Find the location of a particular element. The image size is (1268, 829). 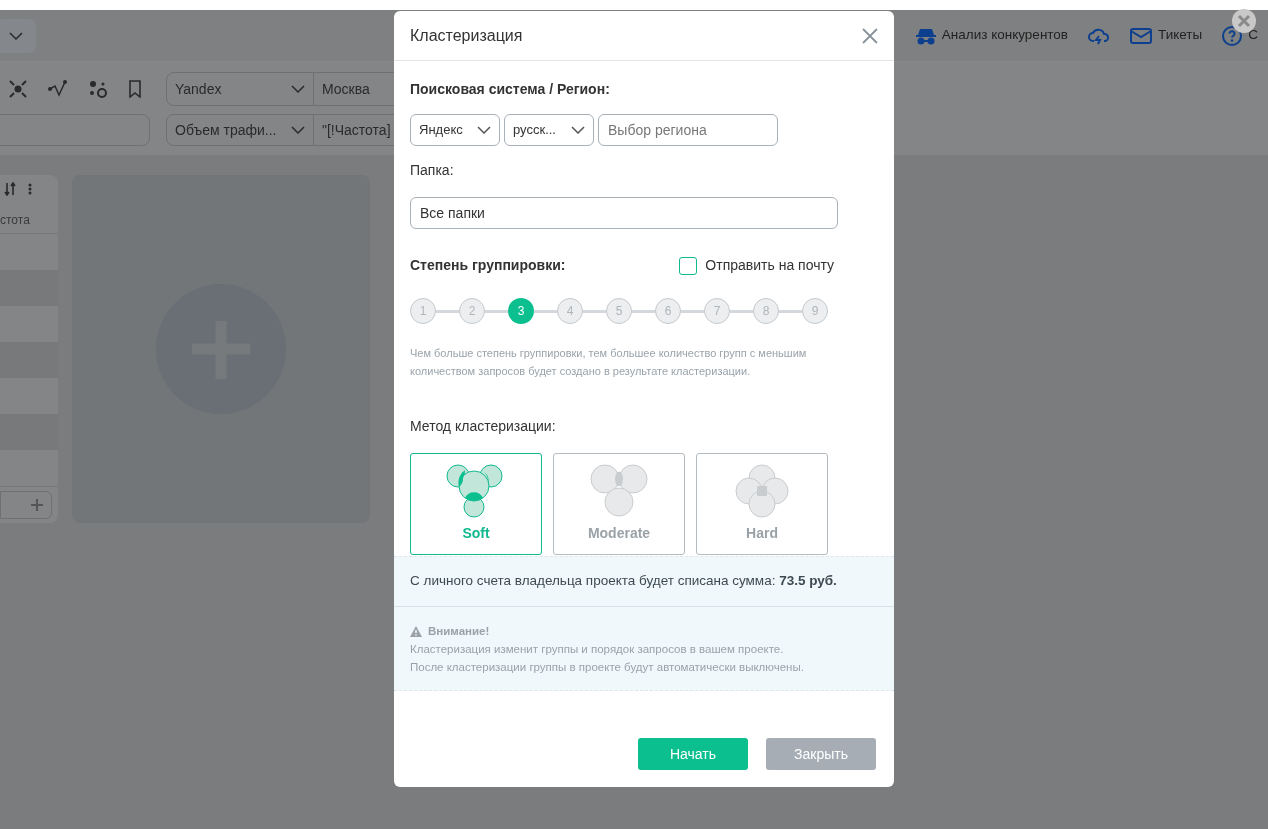

step-button: 8 is located at coordinates (766, 311).